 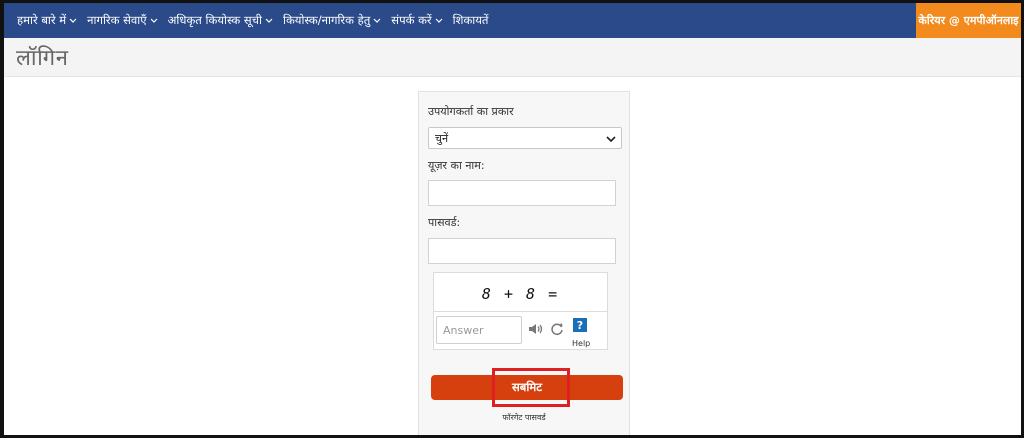 I want to click on user-type-selected-value: चुनें, so click(x=442, y=138).